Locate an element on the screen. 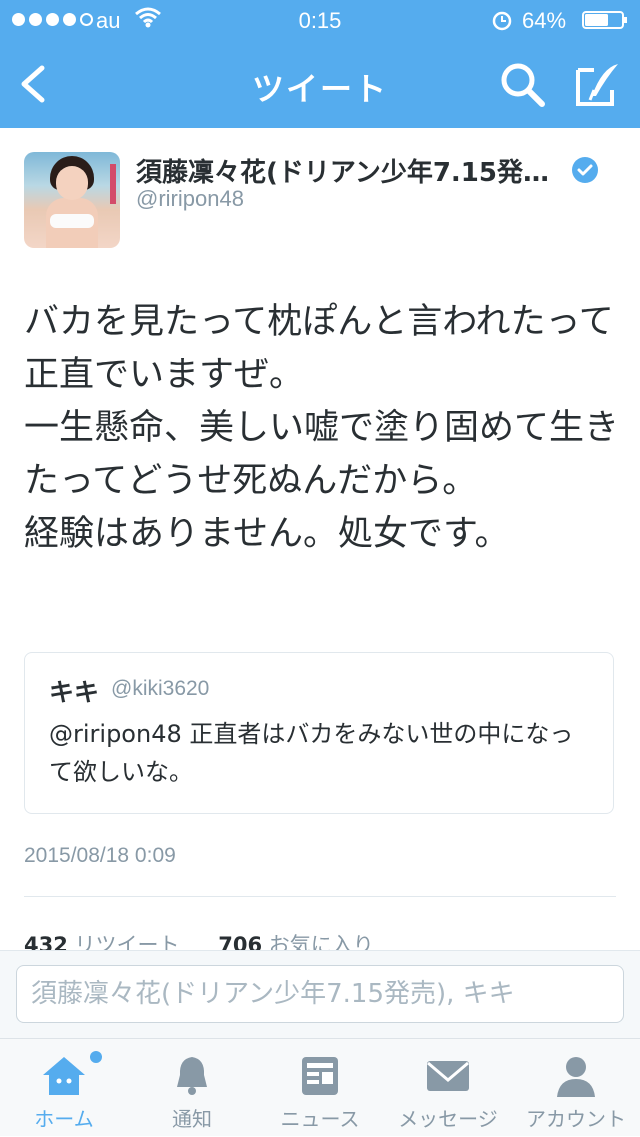 The height and width of the screenshot is (1137, 640). tweet-paragraph: 一生懸命、美しい嘘で塗り固めて生きたってどうせ死ぬんだから。 is located at coordinates (322, 454).